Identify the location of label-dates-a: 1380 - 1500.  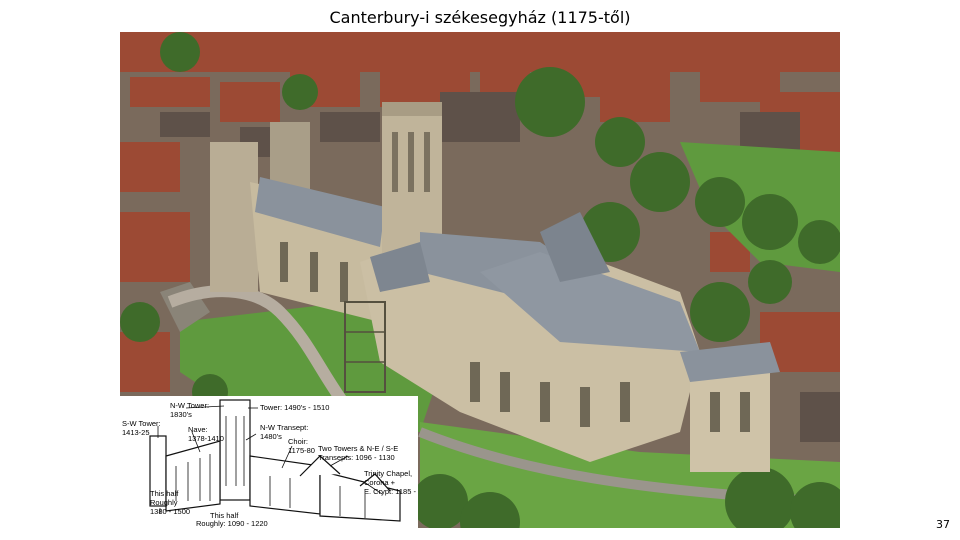
(170, 511).